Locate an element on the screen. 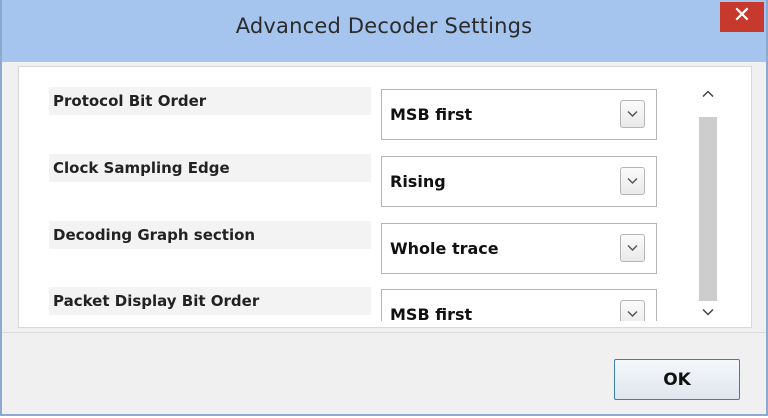 The width and height of the screenshot is (768, 418). dialog-title: Advanced Decoder Settings is located at coordinates (384, 26).